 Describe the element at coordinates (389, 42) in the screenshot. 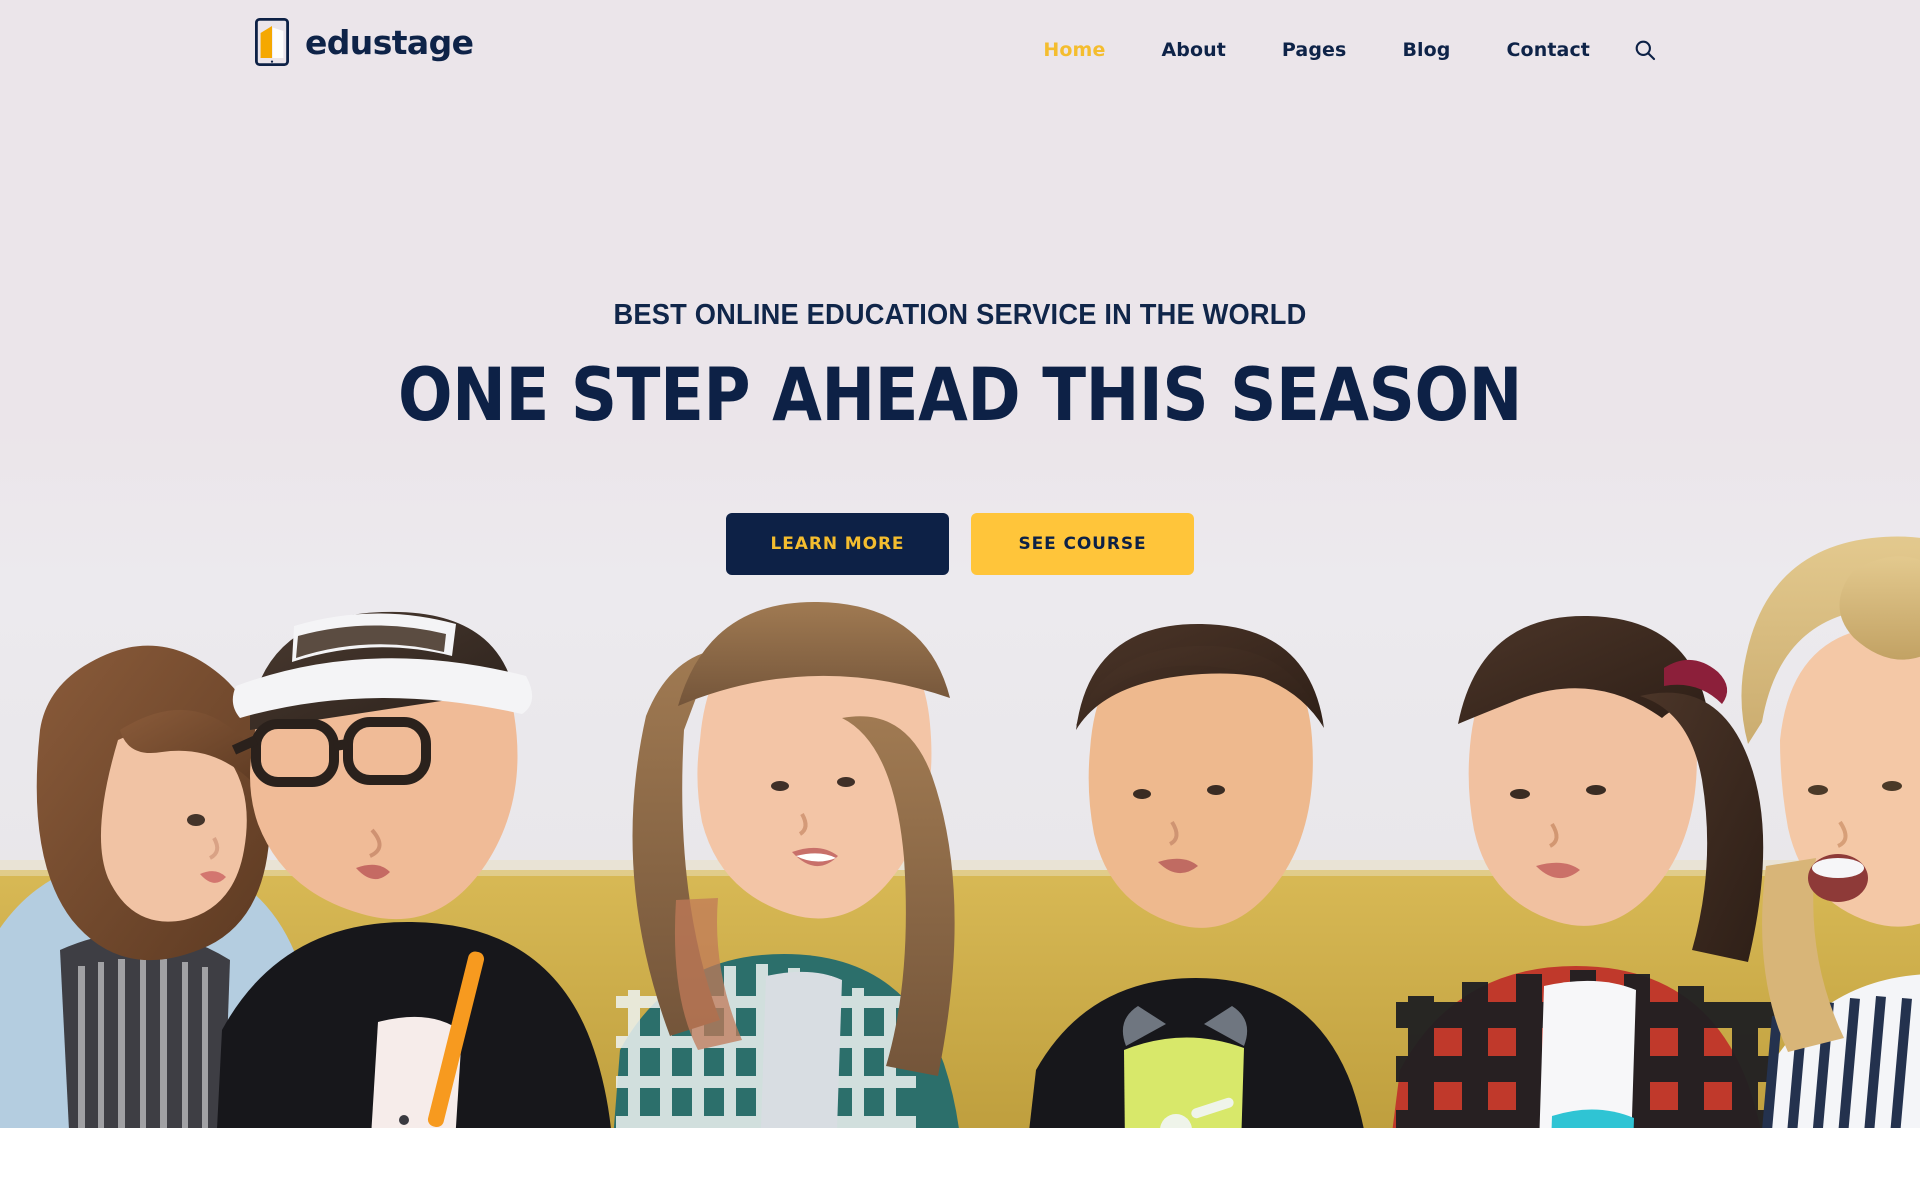

I see `brand-name: edustage` at that location.